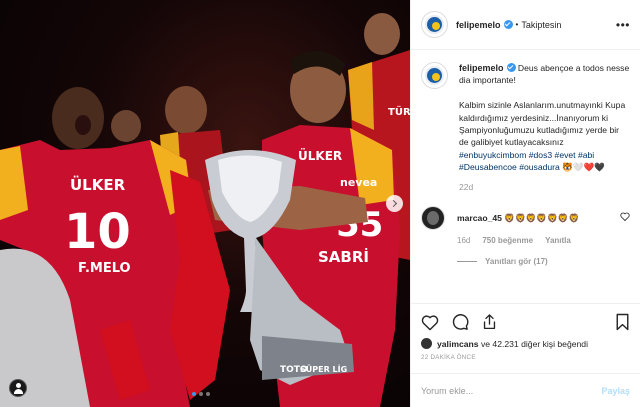 This screenshot has height=407, width=640. What do you see at coordinates (323, 369) in the screenshot?
I see `trophy-label-text: SÜPER LİG` at bounding box center [323, 369].